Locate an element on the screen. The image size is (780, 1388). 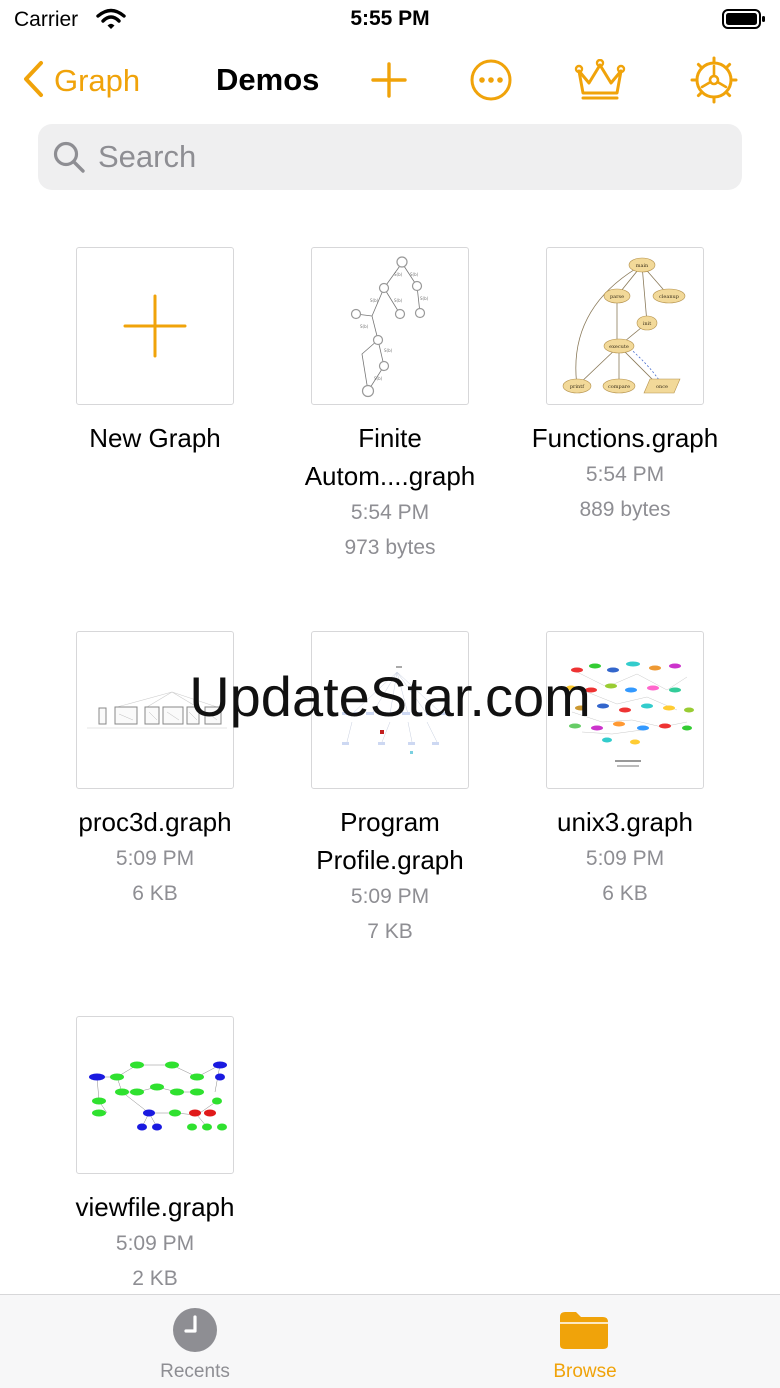
tab-bar: Recents Browse is located at coordinates (390, 1341).